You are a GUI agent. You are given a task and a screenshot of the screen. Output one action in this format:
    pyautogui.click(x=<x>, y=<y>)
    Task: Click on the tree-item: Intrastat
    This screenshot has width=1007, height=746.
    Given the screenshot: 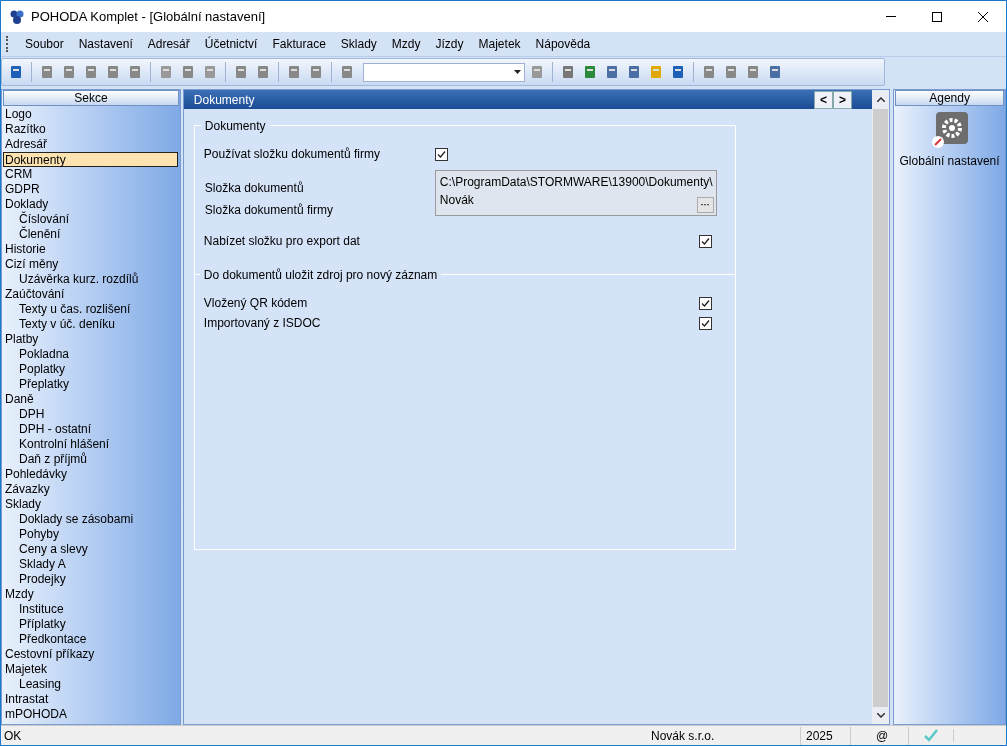 What is the action you would take?
    pyautogui.click(x=92, y=699)
    